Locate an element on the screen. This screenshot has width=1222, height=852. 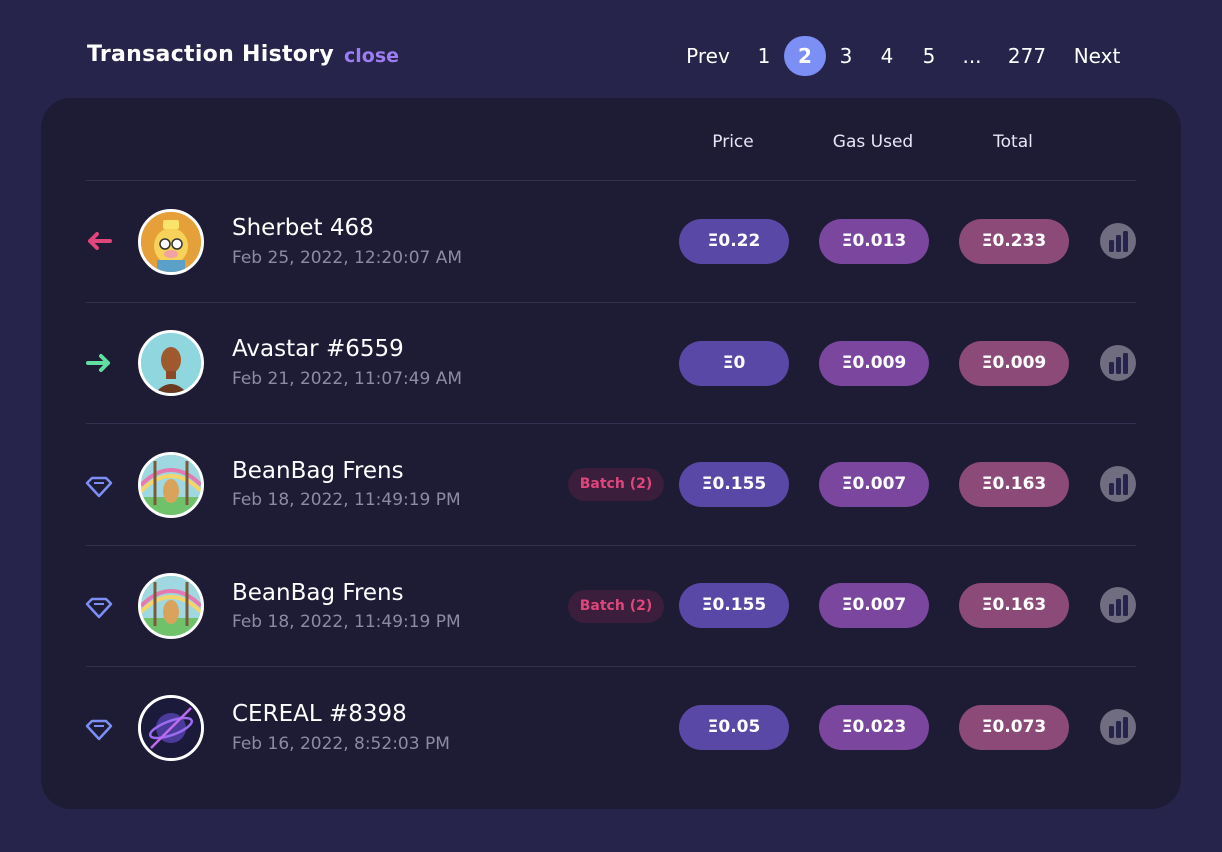
price-pill: Ξ0.22 is located at coordinates (734, 241).